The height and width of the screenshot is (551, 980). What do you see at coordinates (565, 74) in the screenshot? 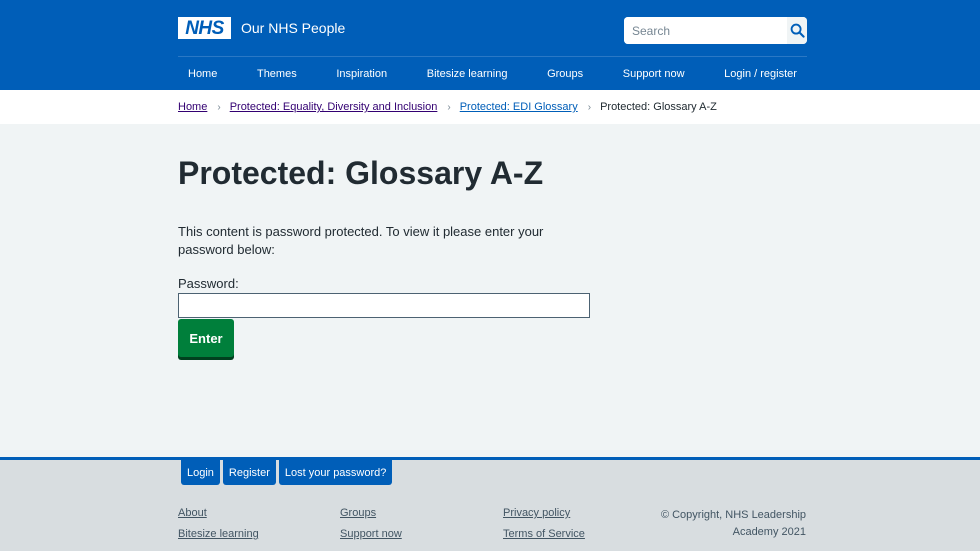
I see `nav-item-groups: Groups` at bounding box center [565, 74].